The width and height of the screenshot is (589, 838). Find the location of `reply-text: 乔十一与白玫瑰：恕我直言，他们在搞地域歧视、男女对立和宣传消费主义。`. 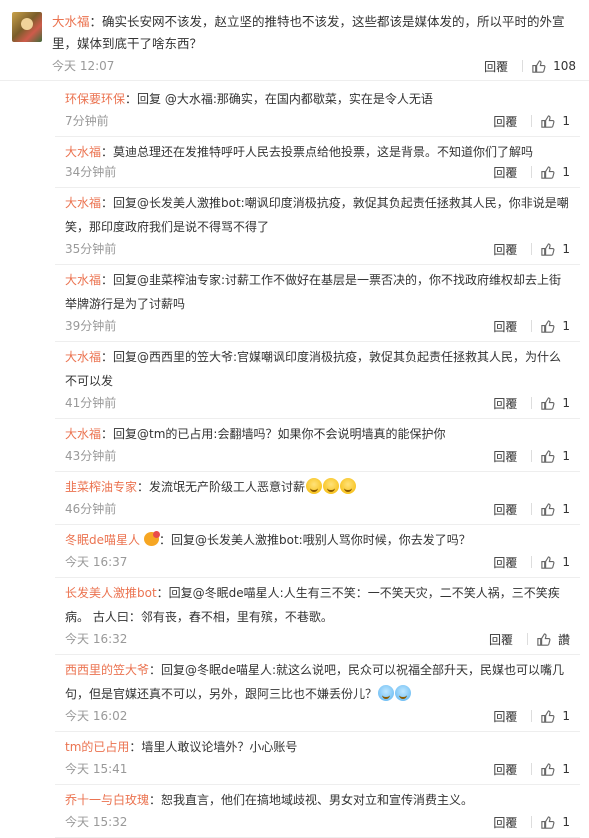

reply-text: 乔十一与白玫瑰：恕我直言，他们在搞地域歧视、男女对立和宣传消费主义。 is located at coordinates (317, 800).